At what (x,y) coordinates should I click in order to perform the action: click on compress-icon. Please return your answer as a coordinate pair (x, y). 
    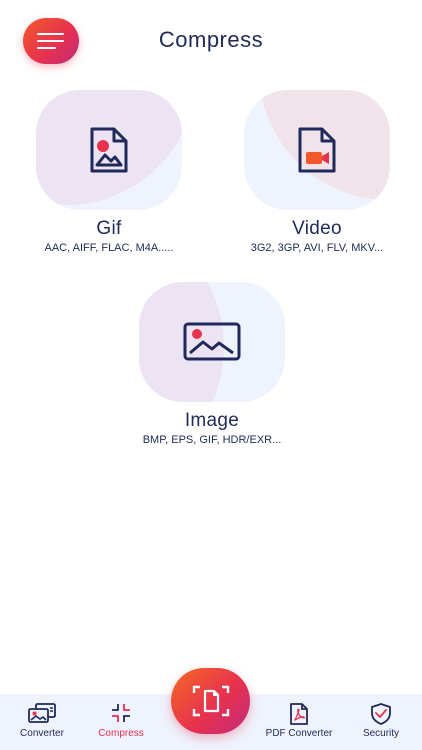
    Looking at the image, I should click on (121, 713).